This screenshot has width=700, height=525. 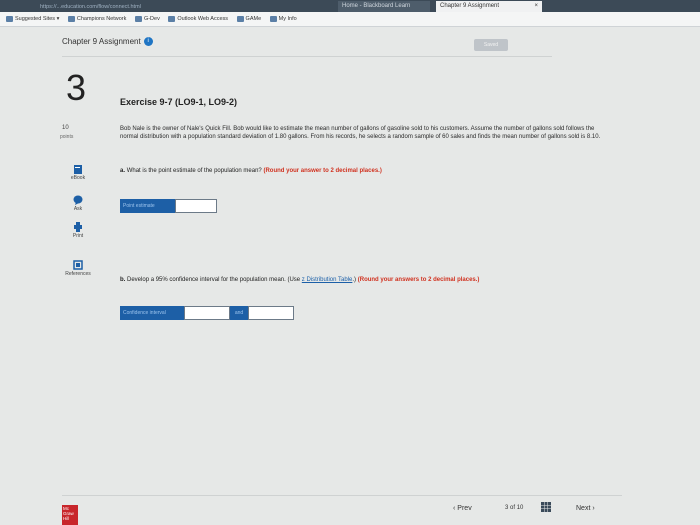 I want to click on print-tool: Print, so click(x=78, y=230).